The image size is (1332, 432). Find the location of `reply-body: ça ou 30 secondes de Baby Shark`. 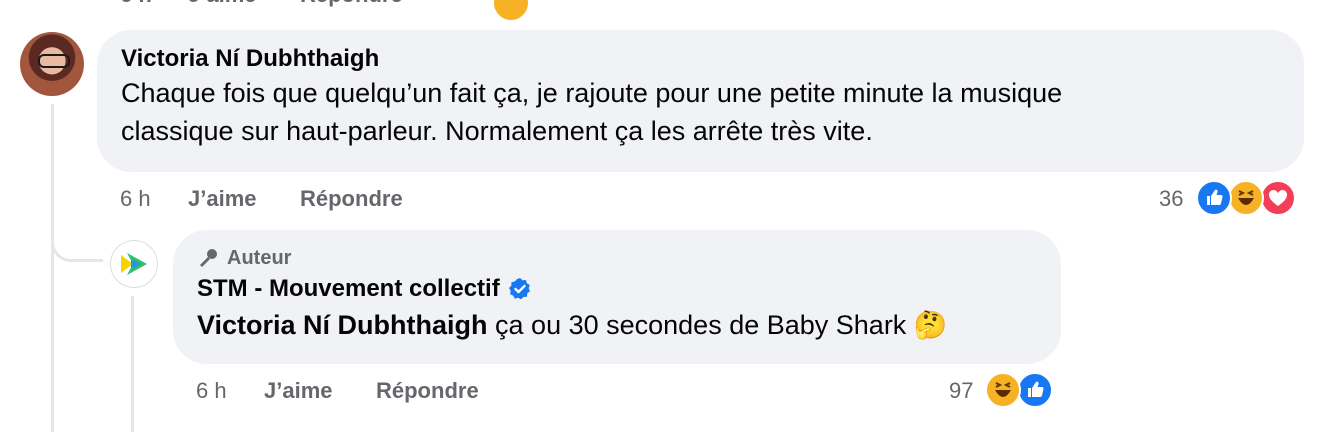

reply-body: ça ou 30 secondes de Baby Shark is located at coordinates (701, 325).